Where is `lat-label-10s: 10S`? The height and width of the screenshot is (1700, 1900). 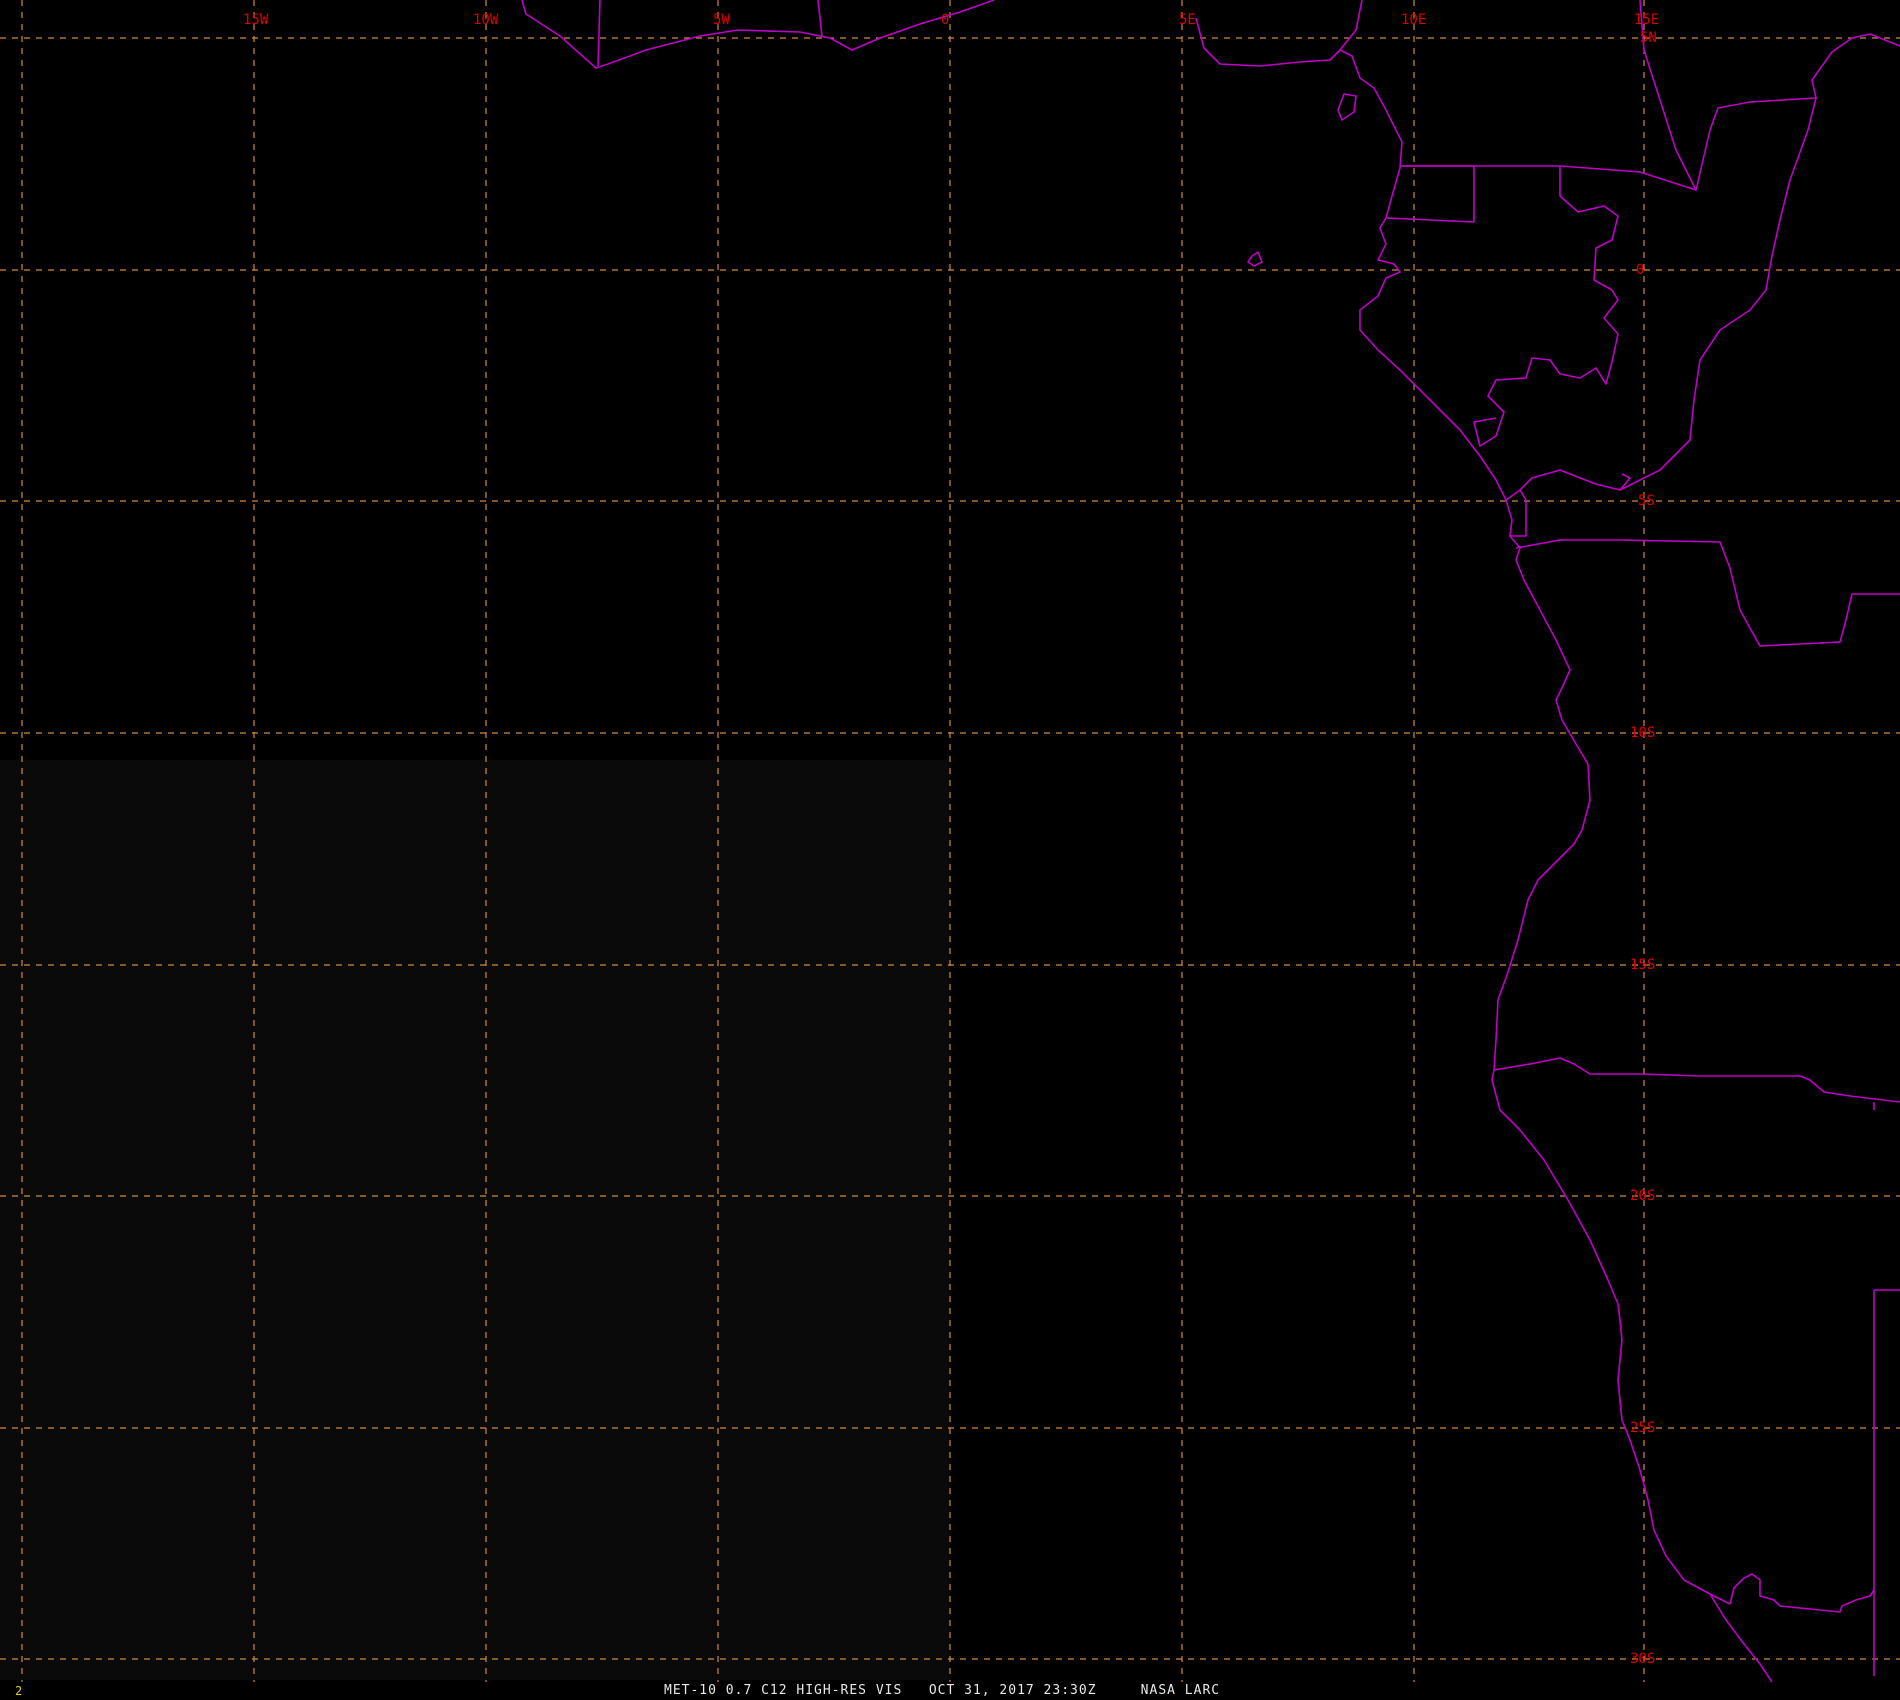
lat-label-10s: 10S is located at coordinates (1642, 733).